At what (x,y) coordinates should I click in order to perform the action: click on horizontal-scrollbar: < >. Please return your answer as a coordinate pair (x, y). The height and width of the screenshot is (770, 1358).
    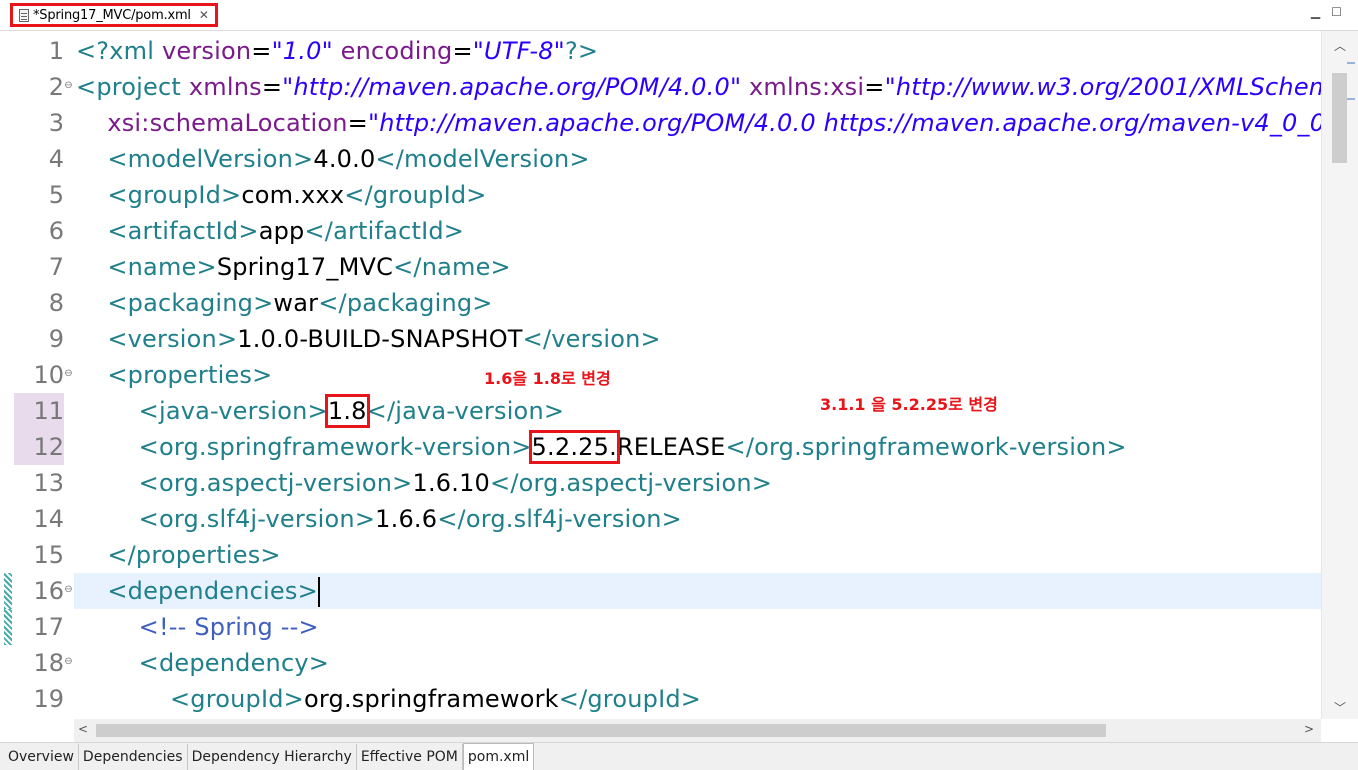
    Looking at the image, I should click on (697, 730).